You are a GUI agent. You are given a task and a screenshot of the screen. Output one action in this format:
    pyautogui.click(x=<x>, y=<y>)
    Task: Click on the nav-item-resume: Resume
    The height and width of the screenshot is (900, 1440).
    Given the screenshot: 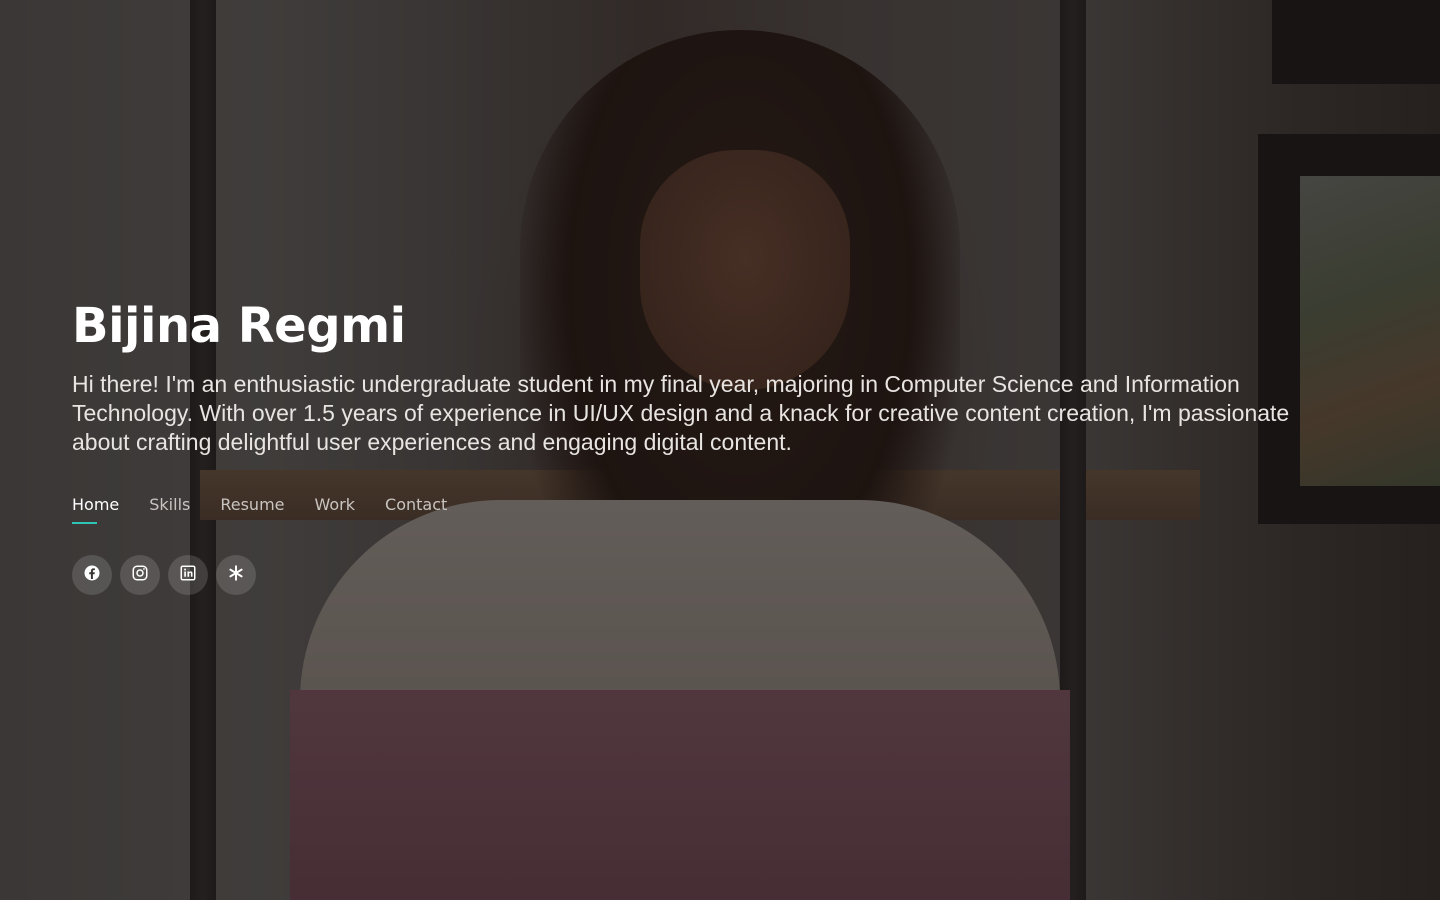 What is the action you would take?
    pyautogui.click(x=252, y=511)
    